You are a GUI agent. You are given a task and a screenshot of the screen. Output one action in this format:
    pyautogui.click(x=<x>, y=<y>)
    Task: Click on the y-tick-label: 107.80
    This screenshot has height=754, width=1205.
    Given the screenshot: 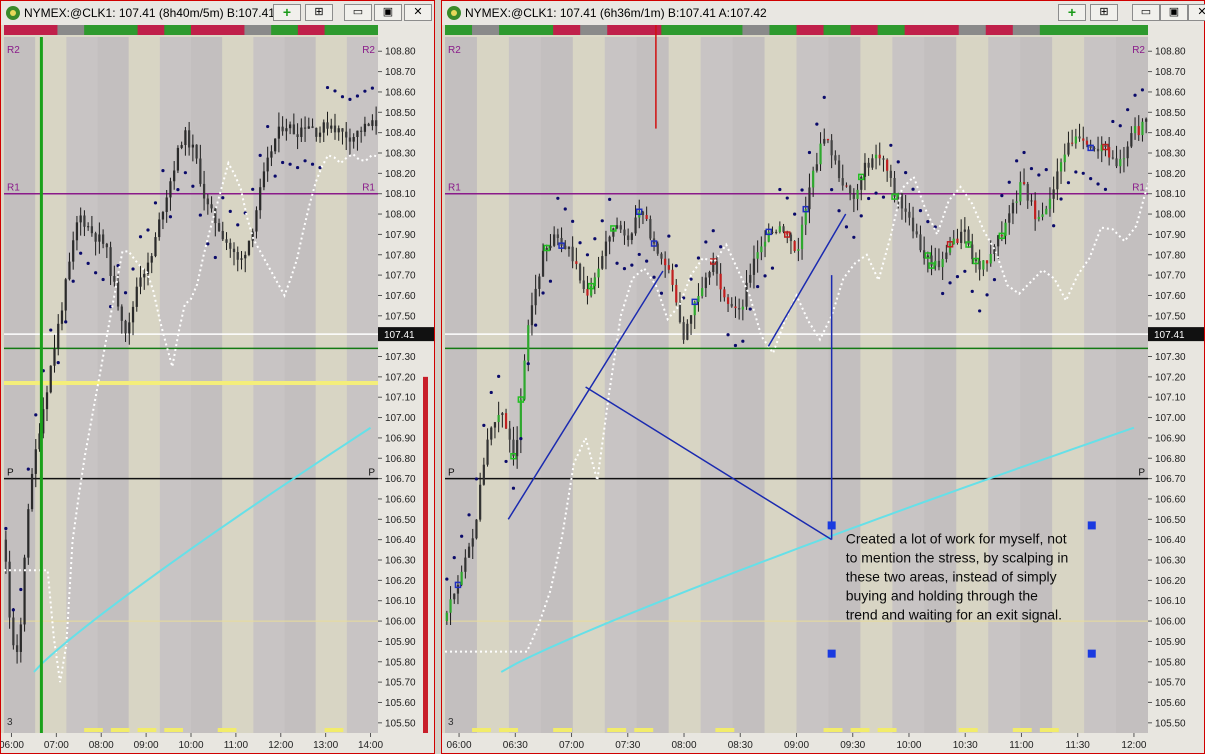 What is the action you would take?
    pyautogui.click(x=1170, y=255)
    